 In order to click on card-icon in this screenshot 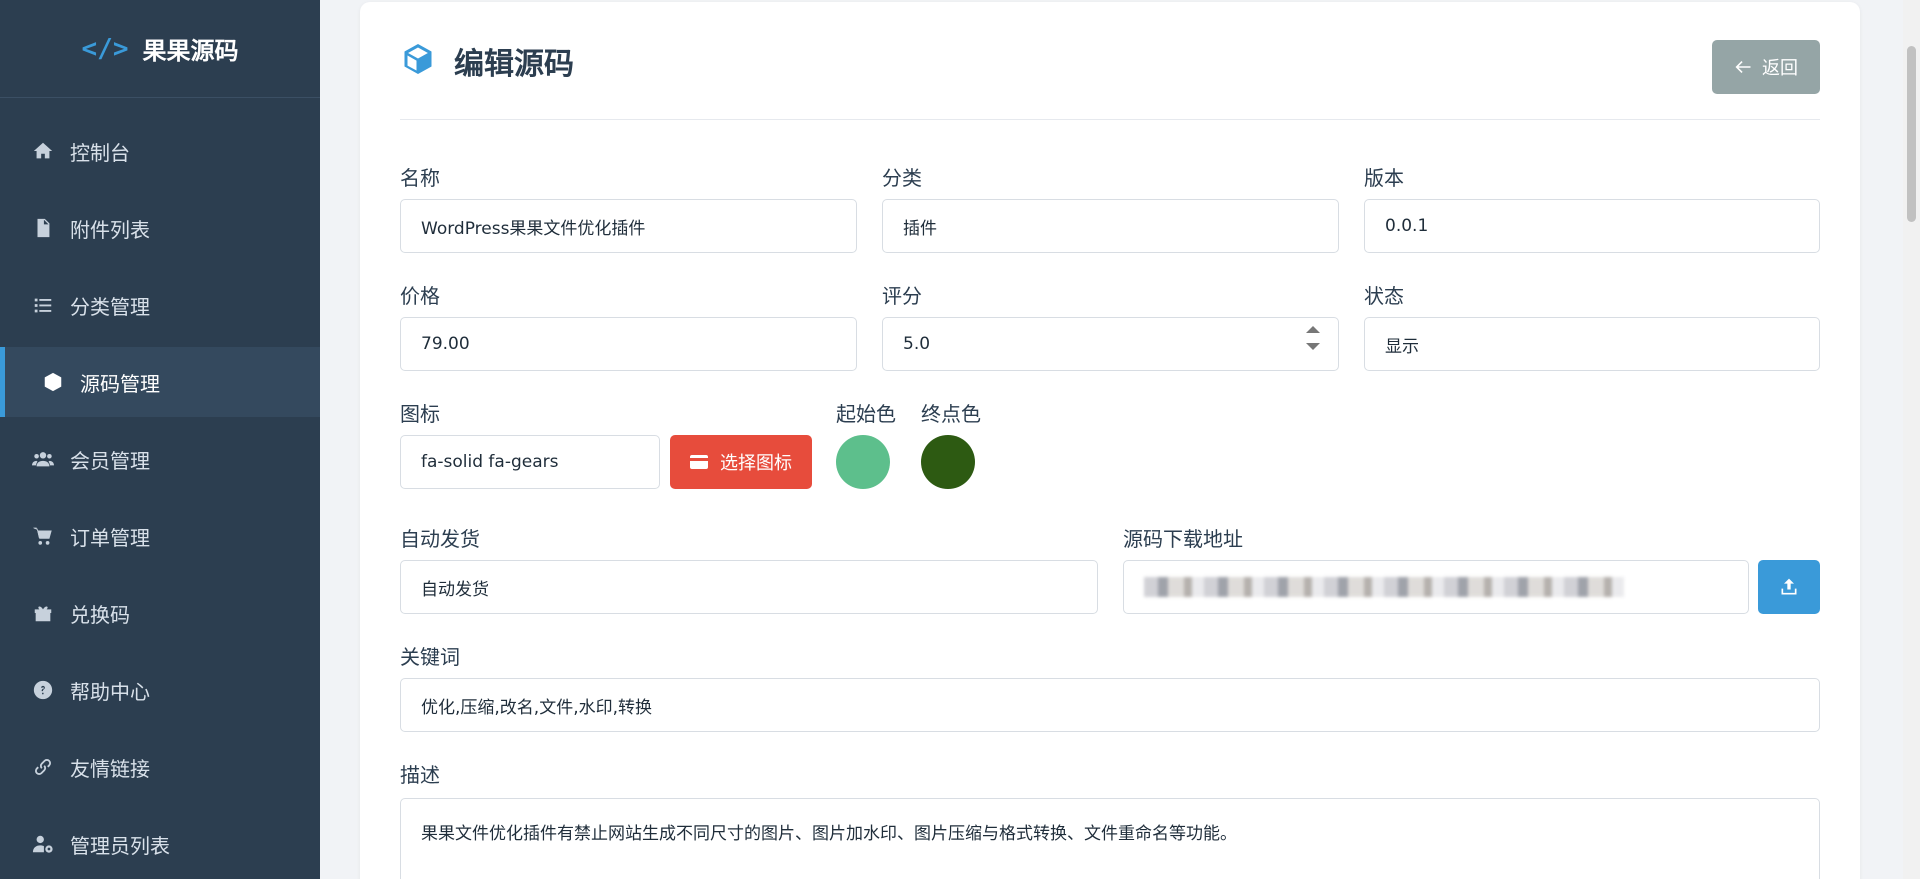, I will do `click(699, 462)`.